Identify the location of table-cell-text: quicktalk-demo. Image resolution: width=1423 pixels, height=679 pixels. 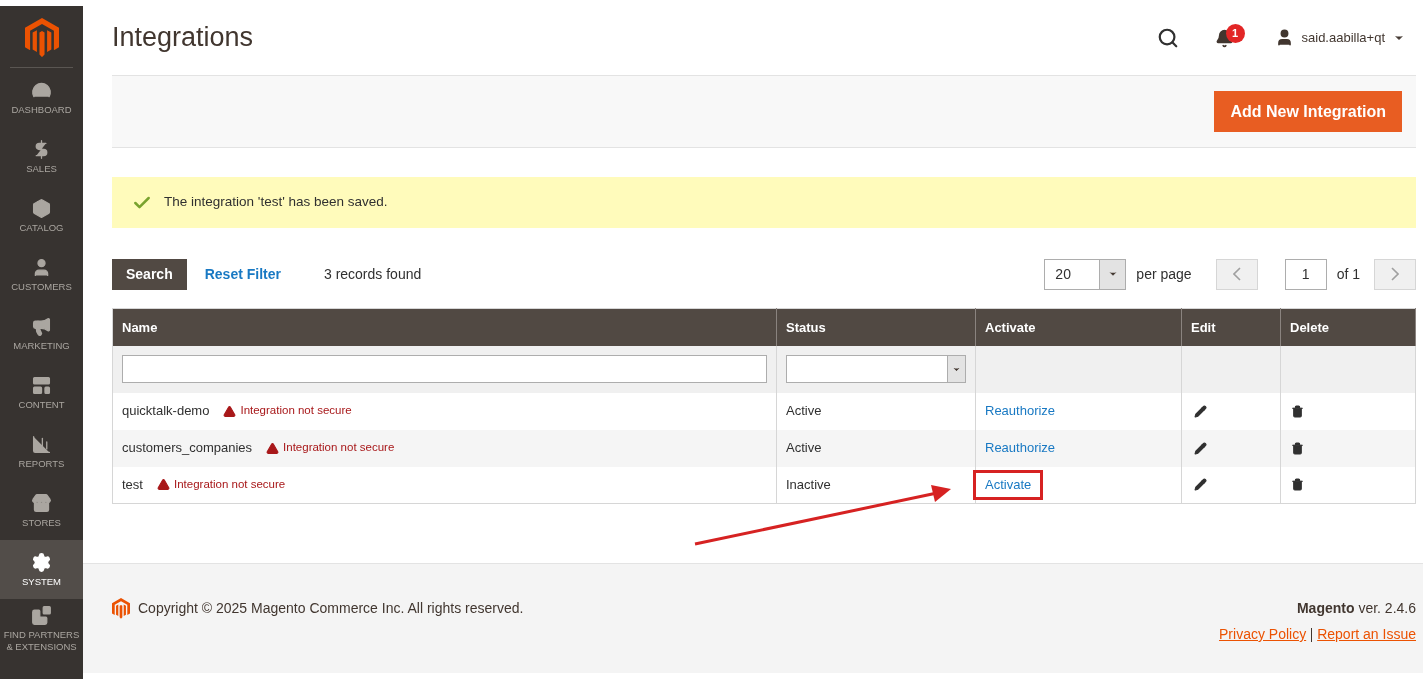
(166, 411).